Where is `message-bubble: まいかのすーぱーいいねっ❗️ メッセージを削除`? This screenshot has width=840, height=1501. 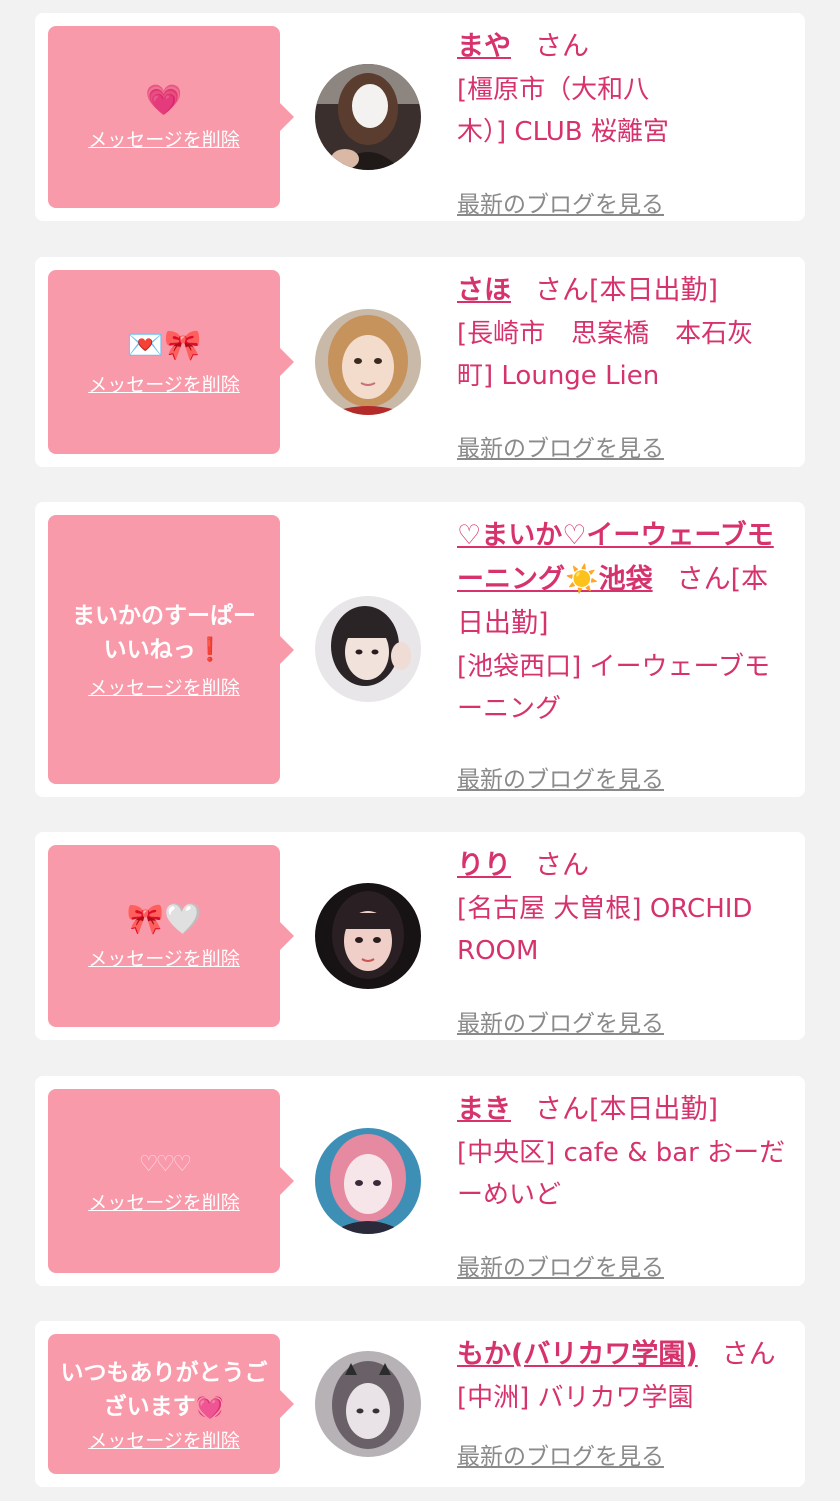 message-bubble: まいかのすーぱーいいねっ❗️ メッセージを削除 is located at coordinates (171, 649).